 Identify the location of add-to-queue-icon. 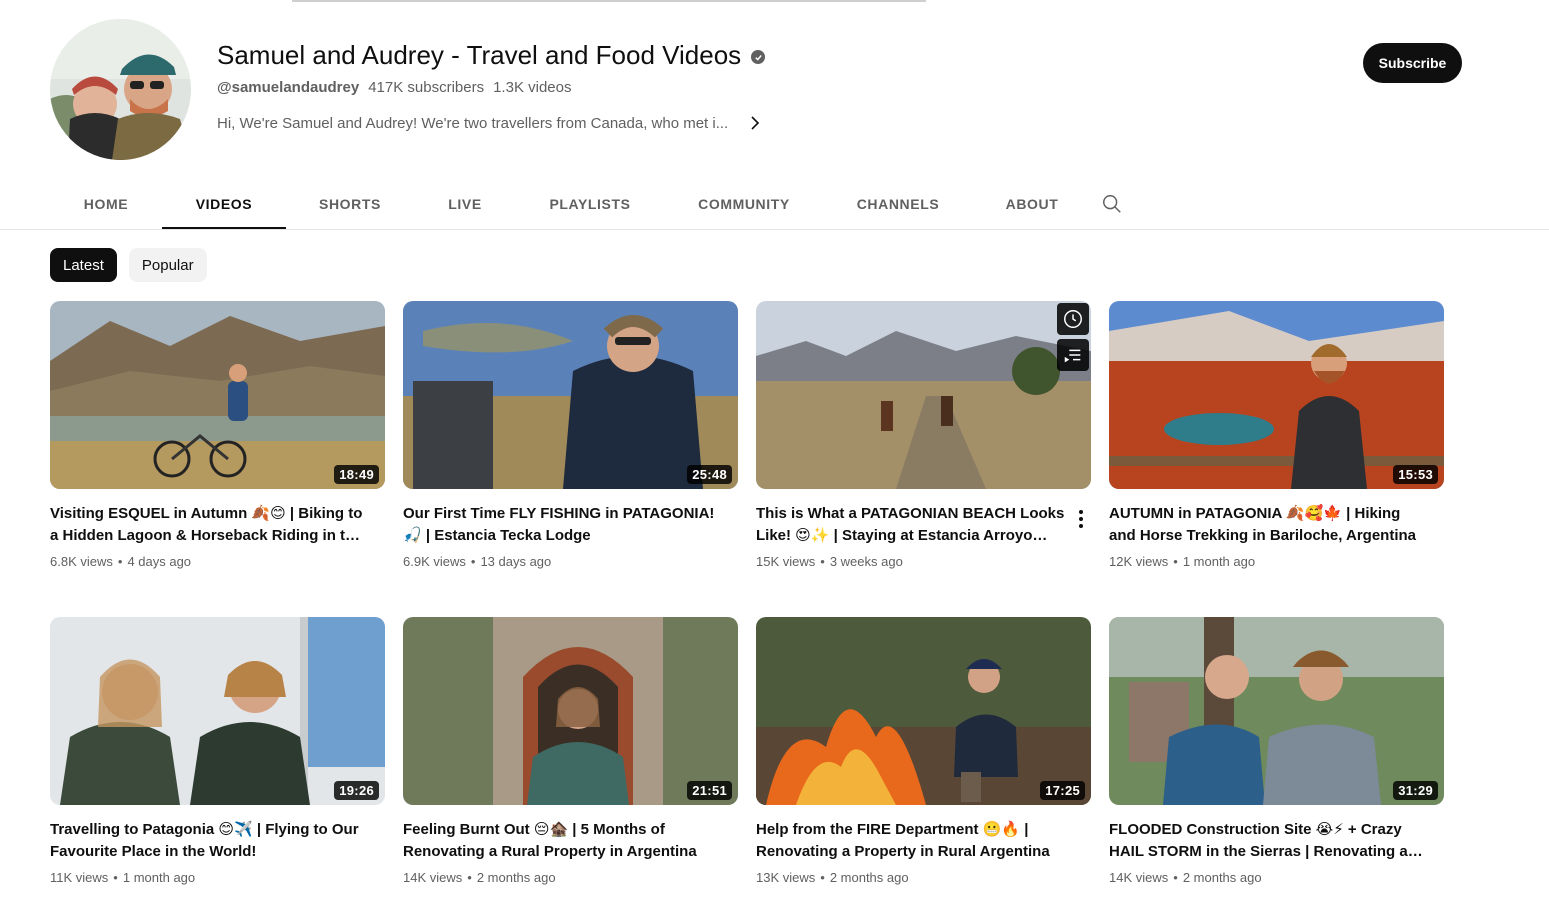
(1073, 355).